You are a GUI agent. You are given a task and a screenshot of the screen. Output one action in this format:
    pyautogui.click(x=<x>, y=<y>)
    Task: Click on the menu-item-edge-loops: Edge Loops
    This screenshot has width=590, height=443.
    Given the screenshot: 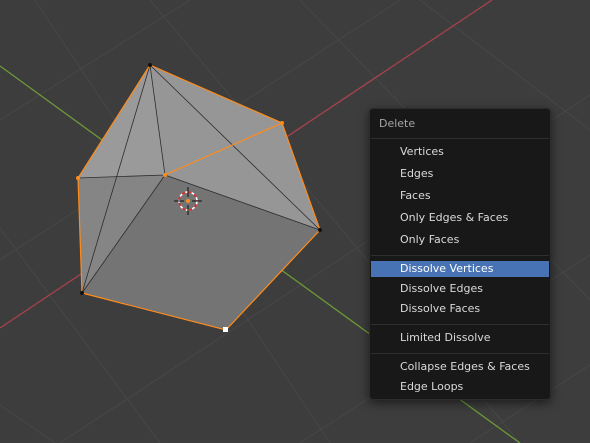 What is the action you would take?
    pyautogui.click(x=460, y=387)
    